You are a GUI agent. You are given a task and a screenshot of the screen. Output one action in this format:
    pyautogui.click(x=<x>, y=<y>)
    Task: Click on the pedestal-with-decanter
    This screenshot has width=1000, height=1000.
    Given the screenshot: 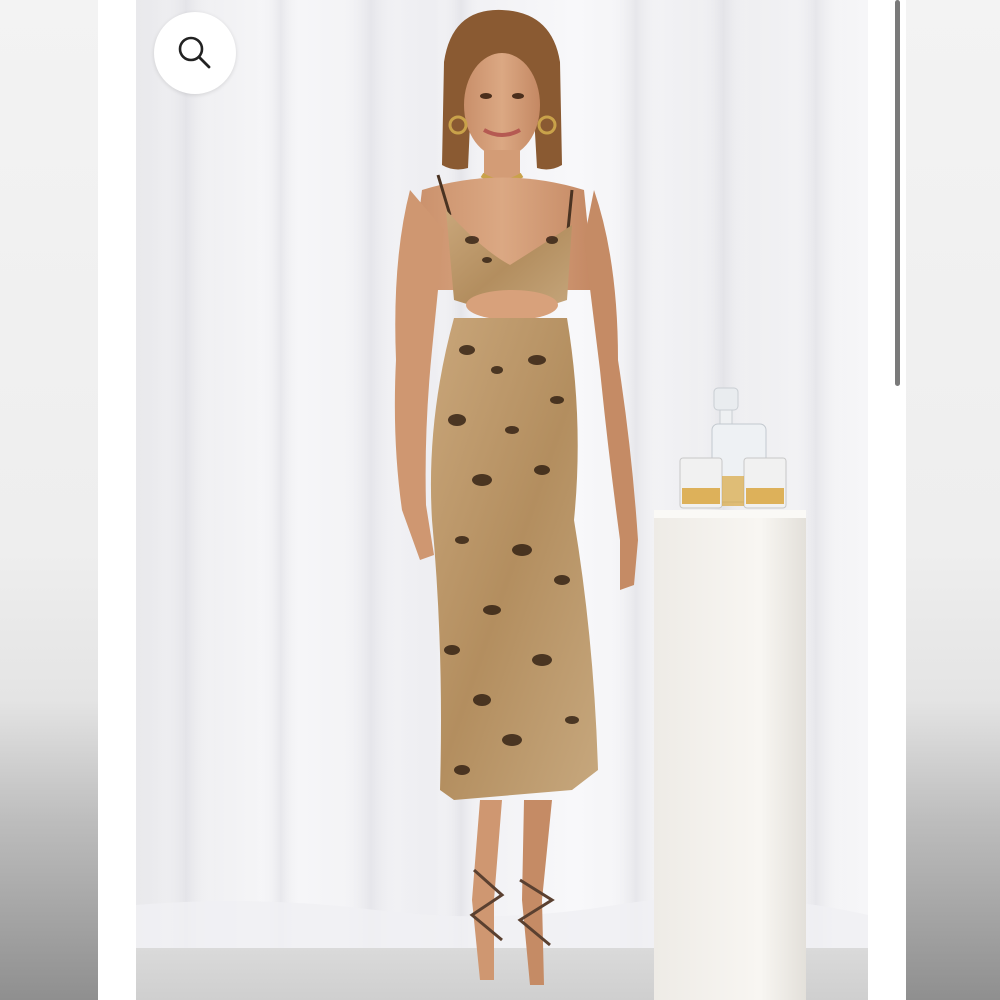 What is the action you would take?
    pyautogui.click(x=730, y=693)
    